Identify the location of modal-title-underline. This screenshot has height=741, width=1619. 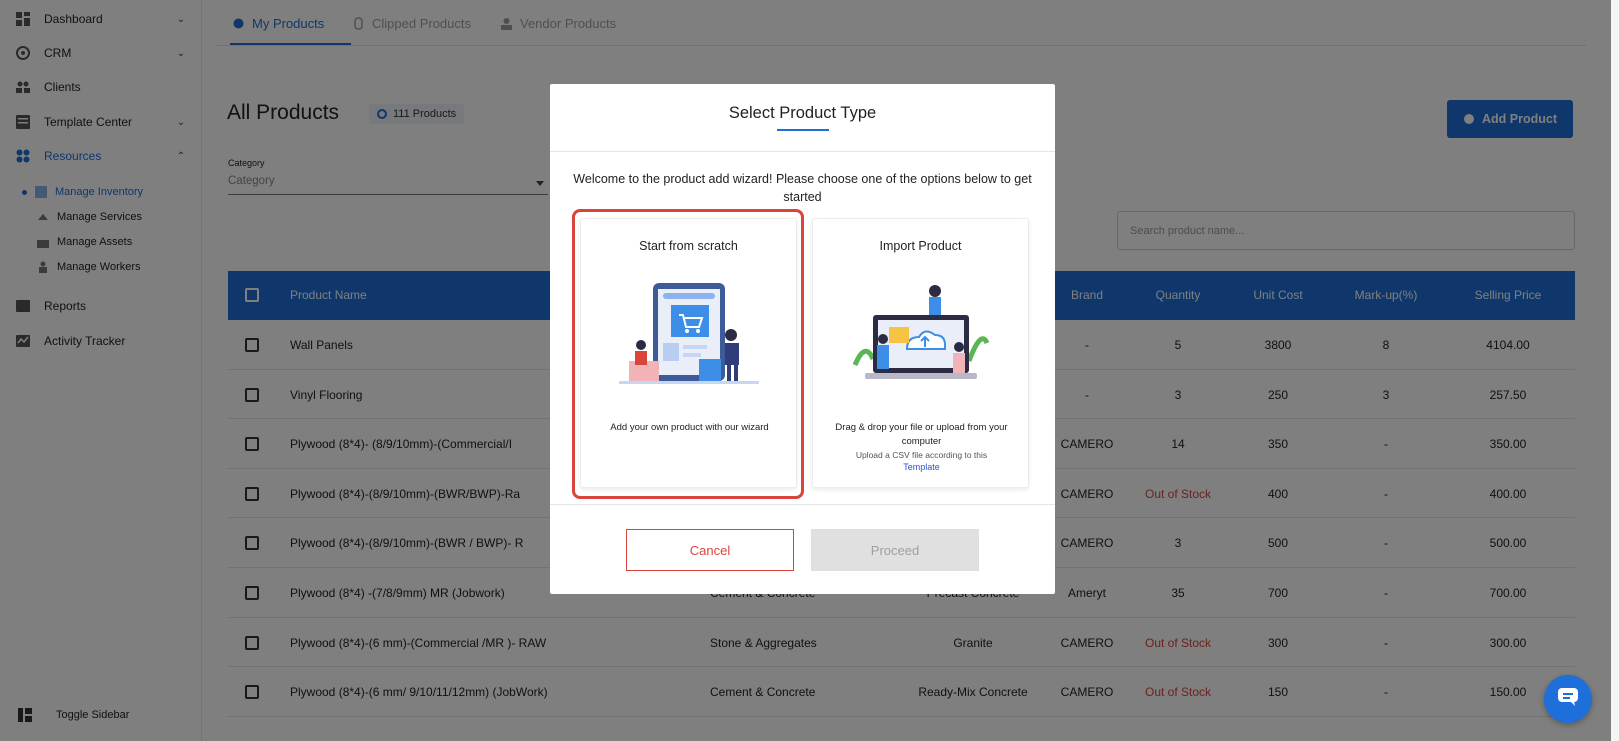
(803, 130).